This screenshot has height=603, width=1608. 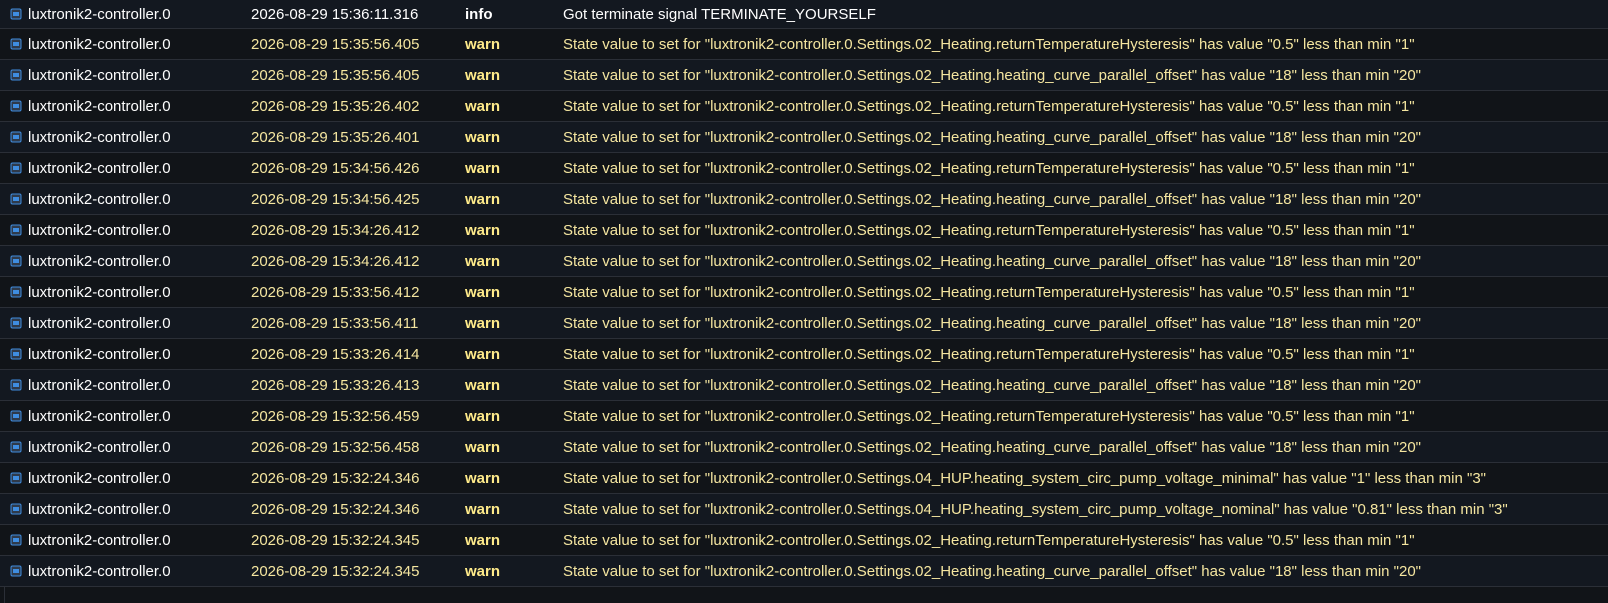 I want to click on log-timestamp: 2026-08-29 15:33:26.413, so click(x=335, y=385).